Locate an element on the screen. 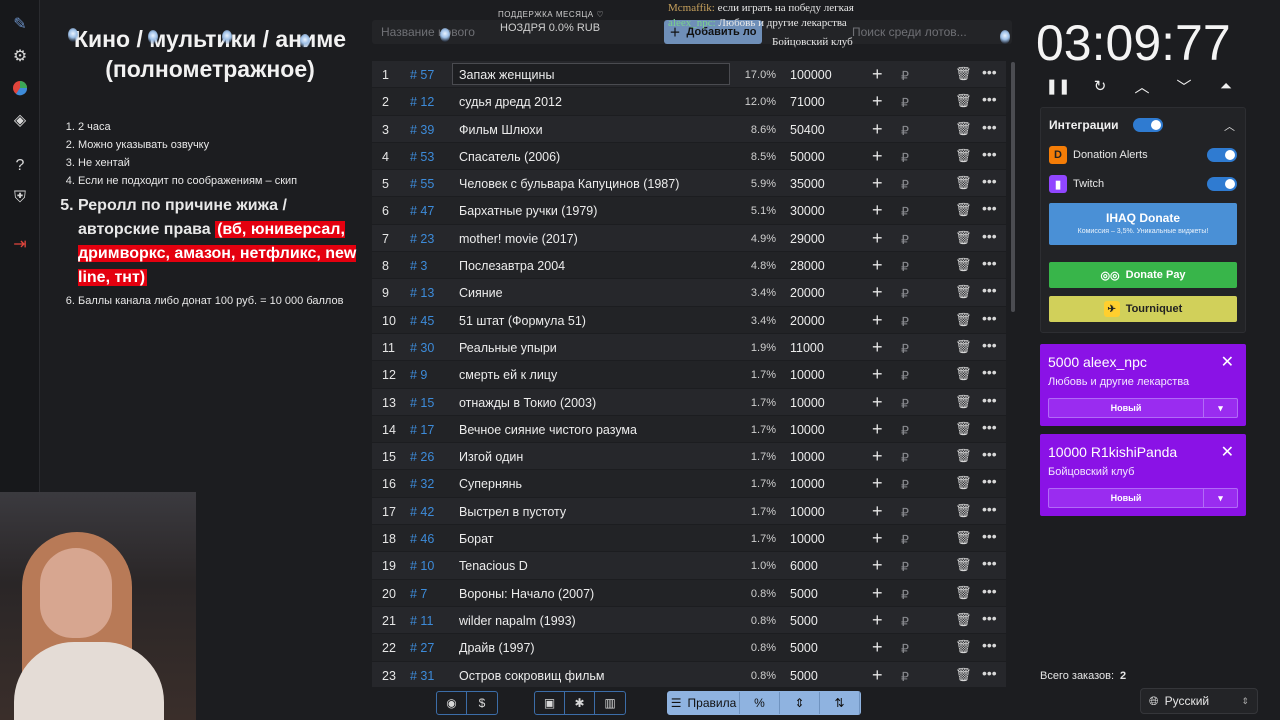  bug-icon: ✱ is located at coordinates (580, 703).